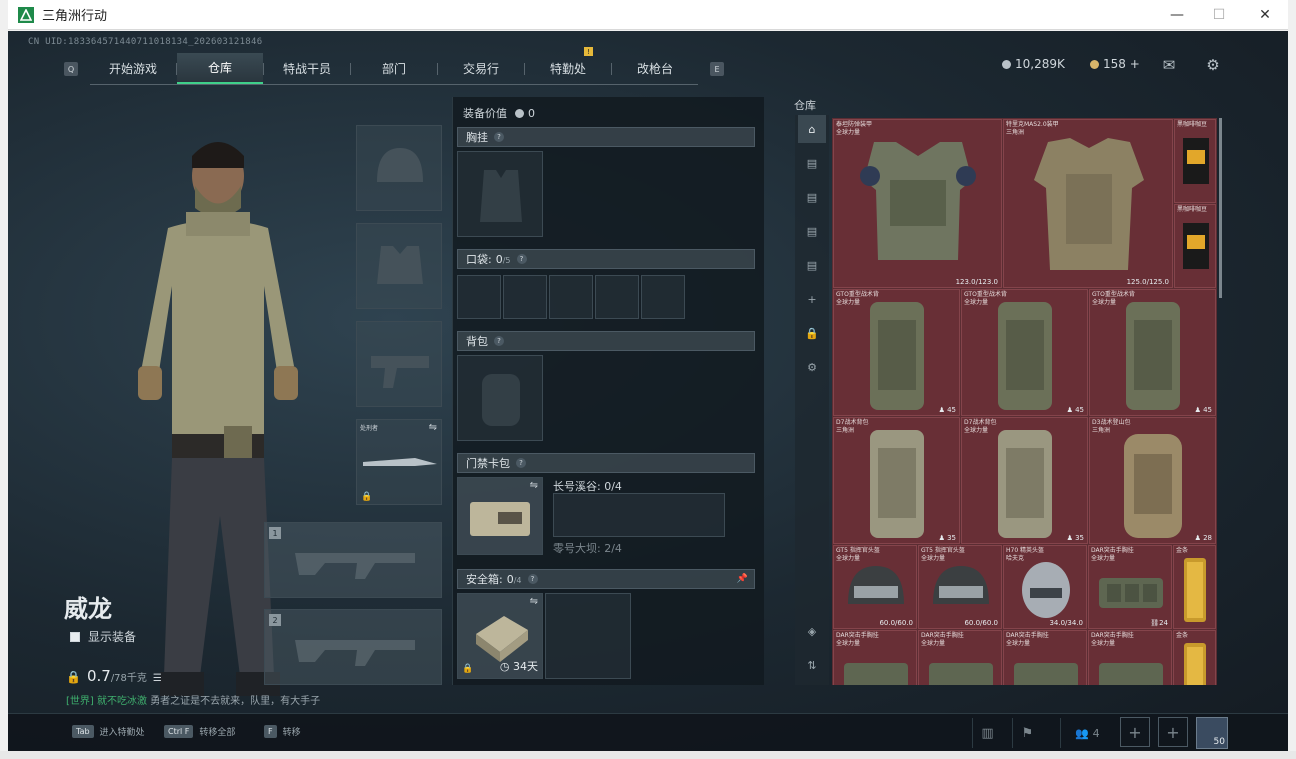 This screenshot has width=1296, height=759. What do you see at coordinates (812, 299) in the screenshot?
I see `add-tab-icon: +` at bounding box center [812, 299].